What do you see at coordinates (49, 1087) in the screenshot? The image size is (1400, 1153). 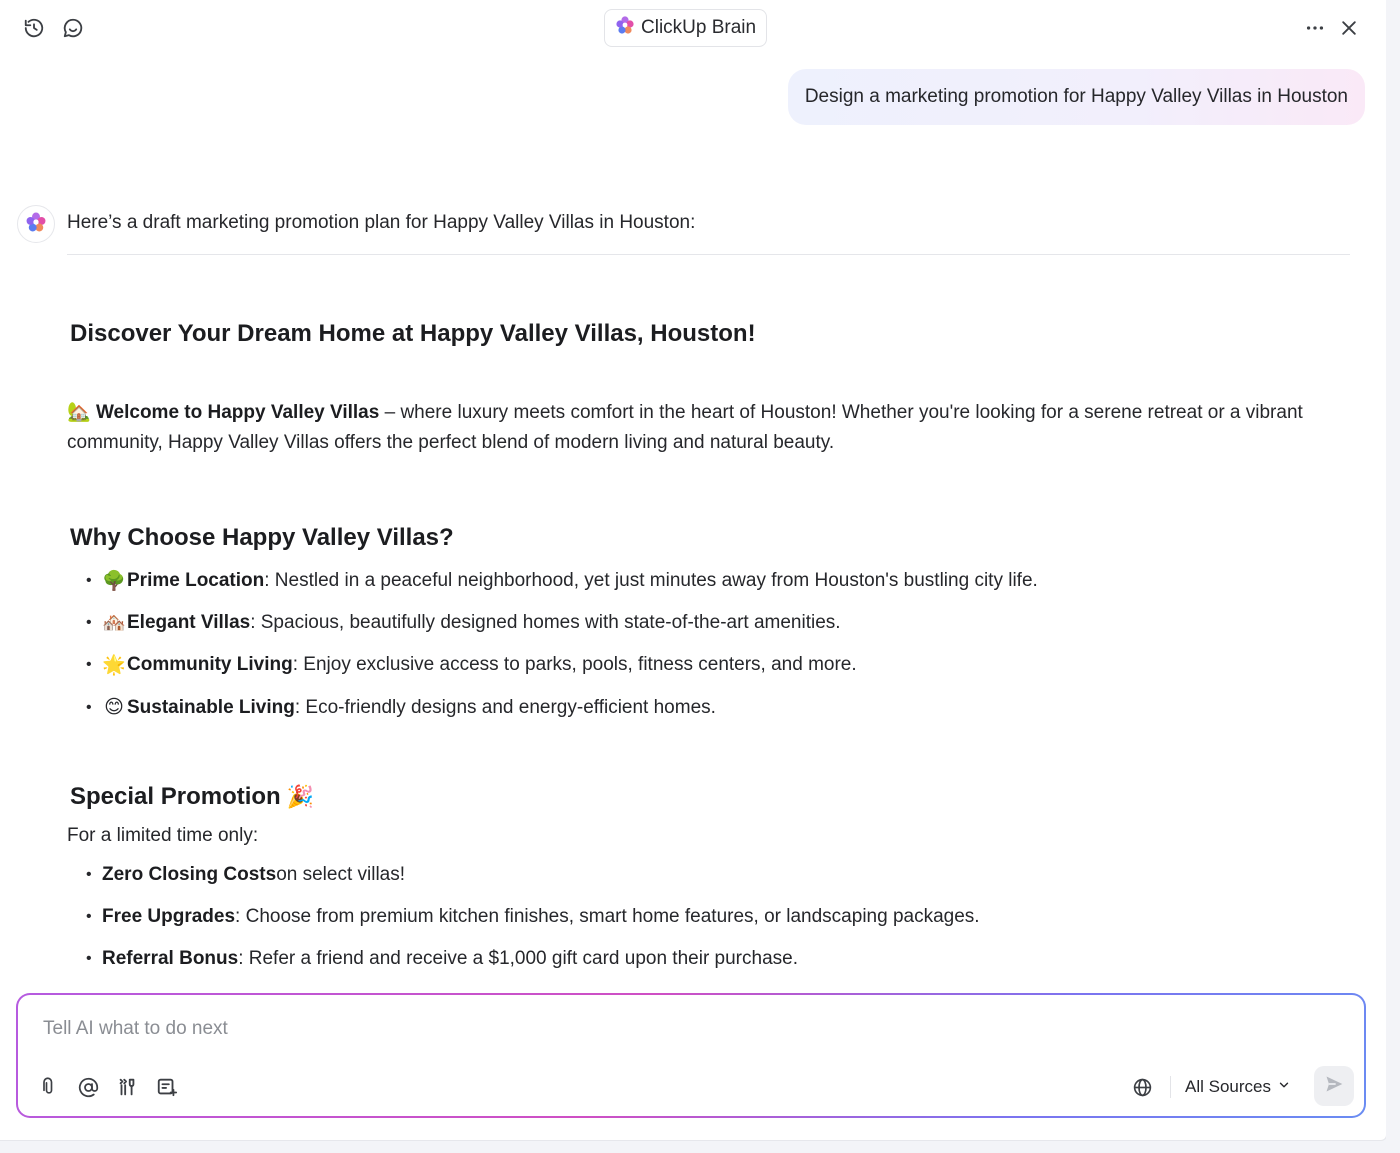 I see `attach-icon` at bounding box center [49, 1087].